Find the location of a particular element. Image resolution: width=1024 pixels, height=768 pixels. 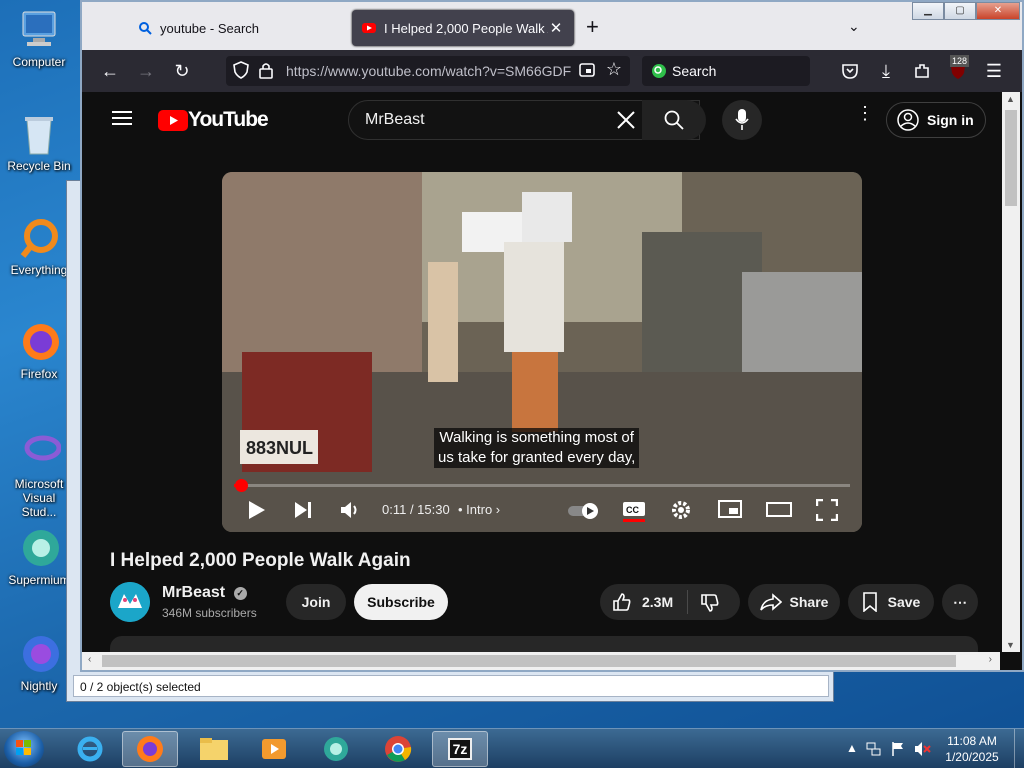

subscribe-button: Subscribe is located at coordinates (401, 602).